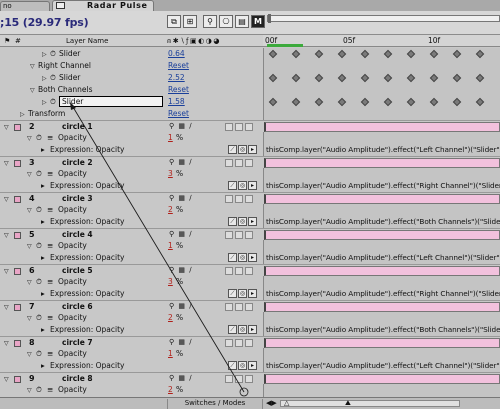  What do you see at coordinates (250, 126) in the screenshot?
I see `layer-row: ▽ 2 circle 1 ⚲ ▦ ∕` at bounding box center [250, 126].